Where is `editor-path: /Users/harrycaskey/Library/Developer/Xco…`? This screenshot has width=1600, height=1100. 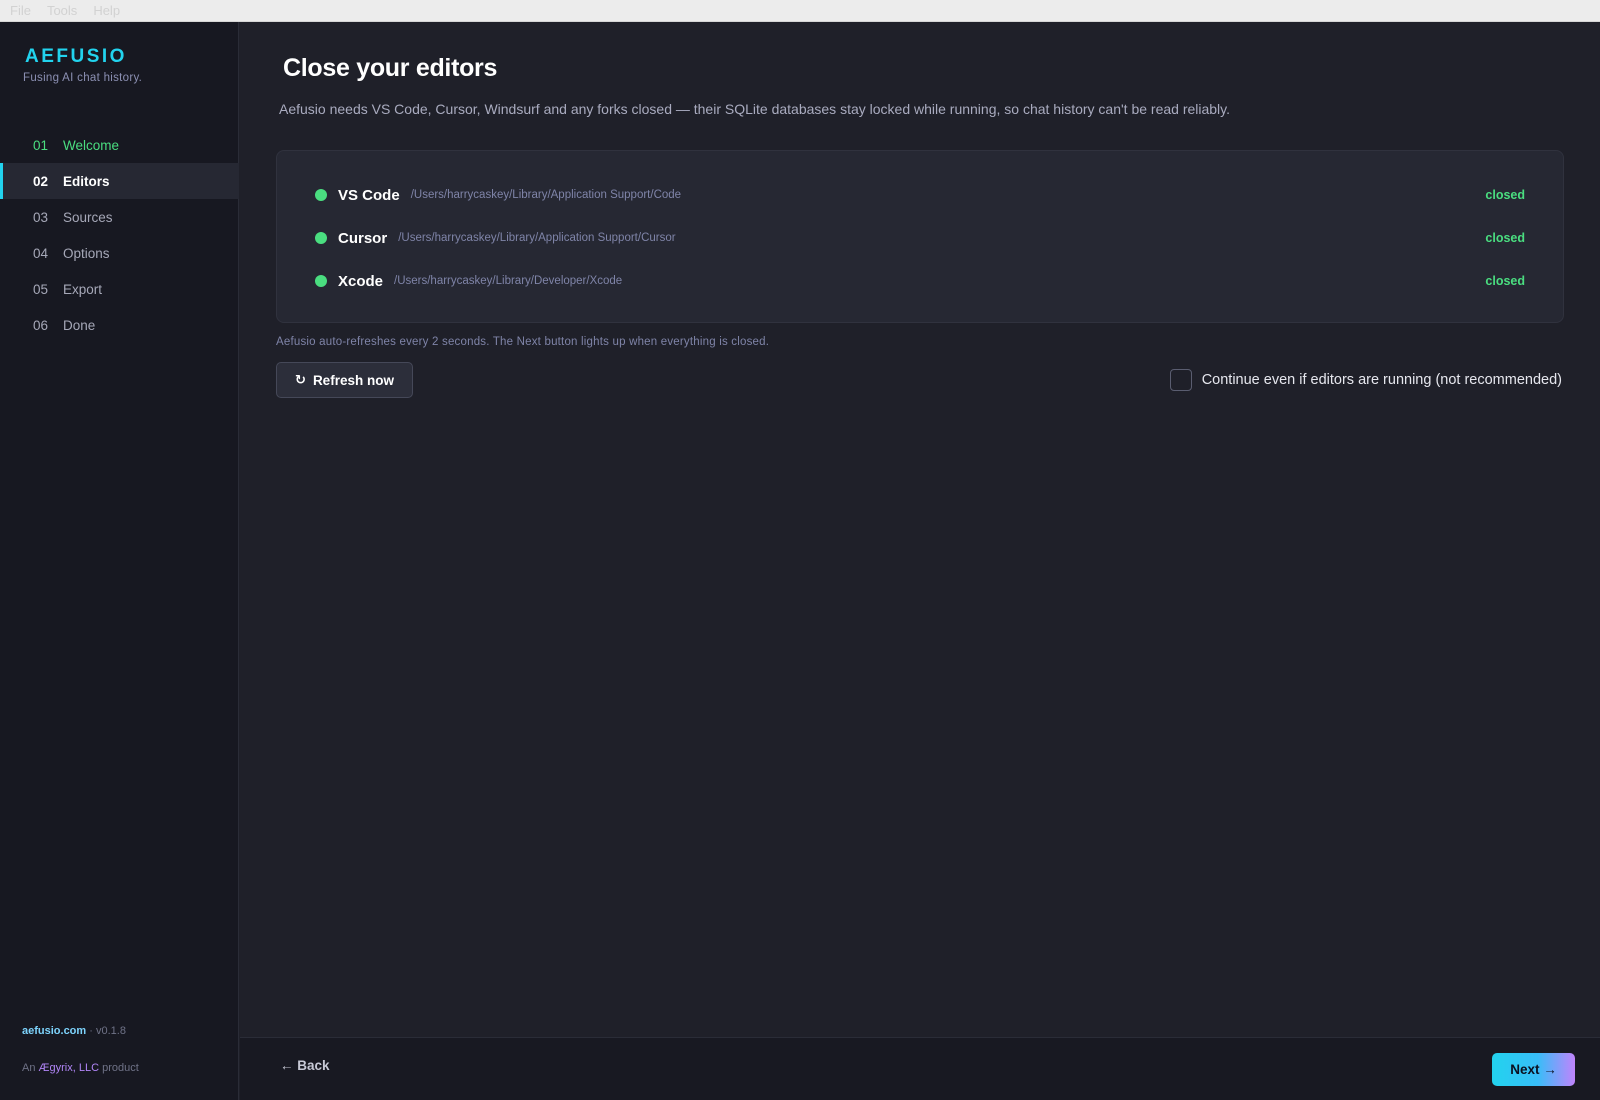
editor-path: /Users/harrycaskey/Library/Developer/Xco… is located at coordinates (508, 281).